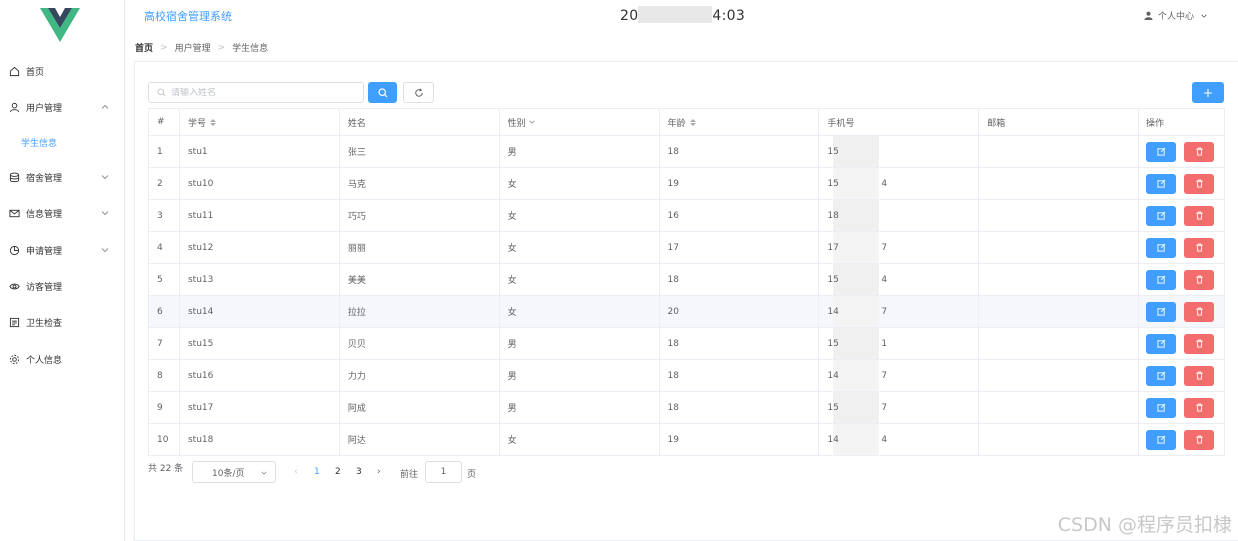  What do you see at coordinates (420, 215) in the screenshot?
I see `cell-name: 巧巧` at bounding box center [420, 215].